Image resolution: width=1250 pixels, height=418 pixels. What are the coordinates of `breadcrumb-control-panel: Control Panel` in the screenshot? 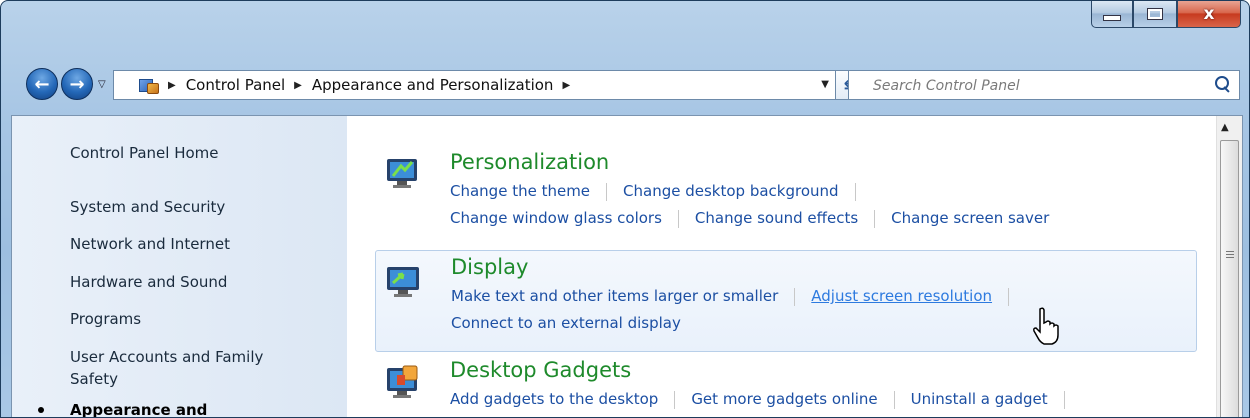 It's located at (235, 85).